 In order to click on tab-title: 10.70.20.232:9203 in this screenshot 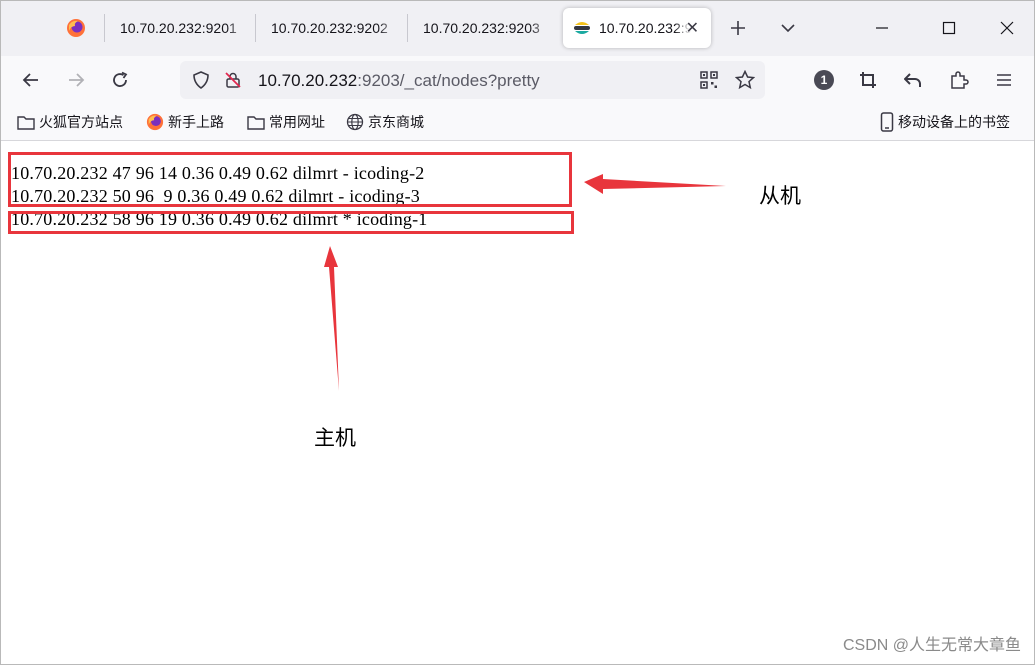, I will do `click(481, 28)`.